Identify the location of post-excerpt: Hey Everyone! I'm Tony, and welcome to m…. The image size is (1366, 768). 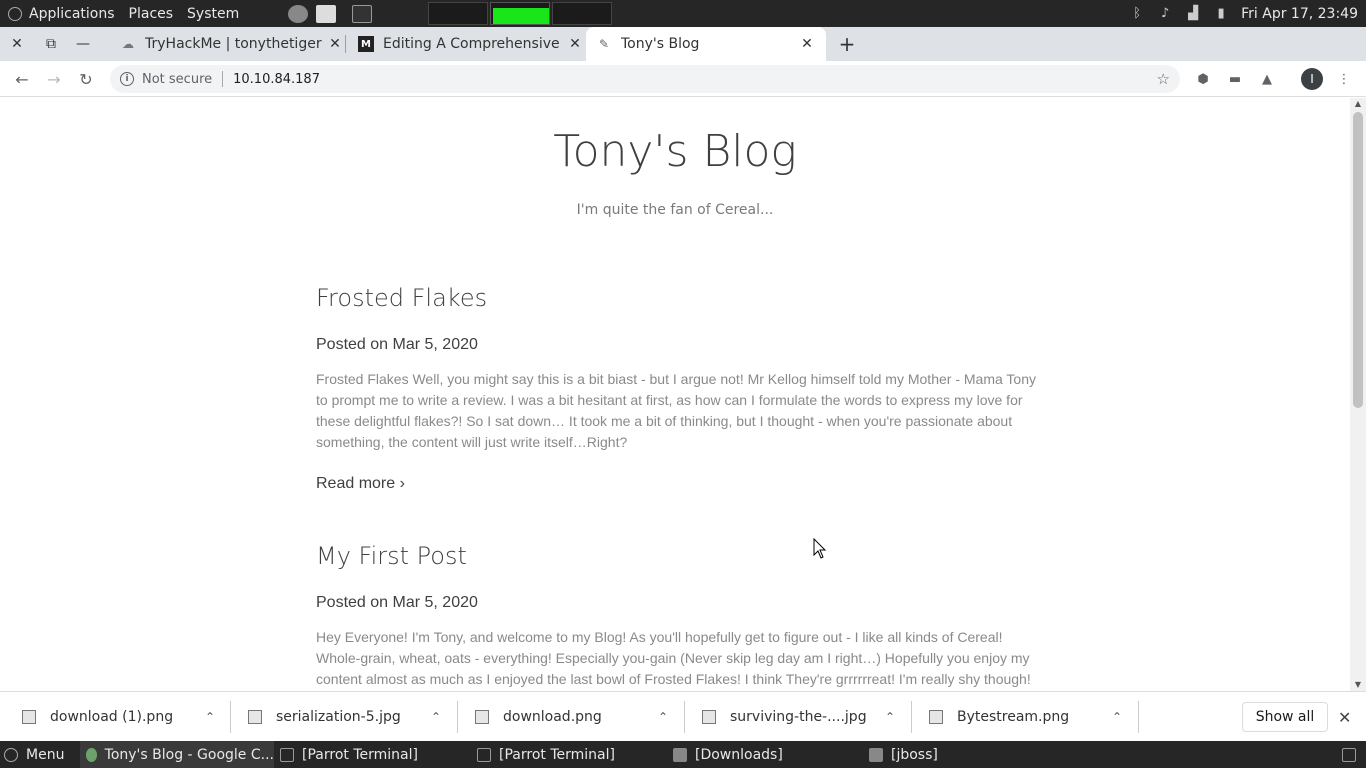
(673, 658).